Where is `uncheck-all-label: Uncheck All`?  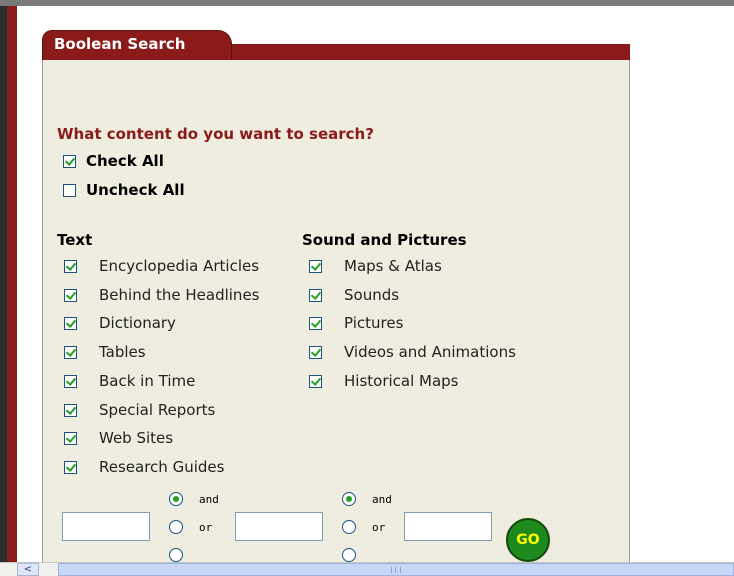
uncheck-all-label: Uncheck All is located at coordinates (135, 190).